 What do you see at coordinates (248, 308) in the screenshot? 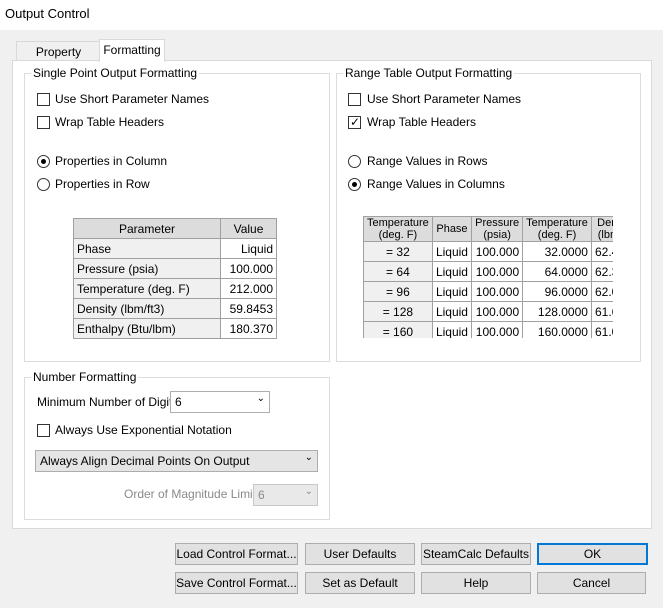
I see `table-cell: 59.8453` at bounding box center [248, 308].